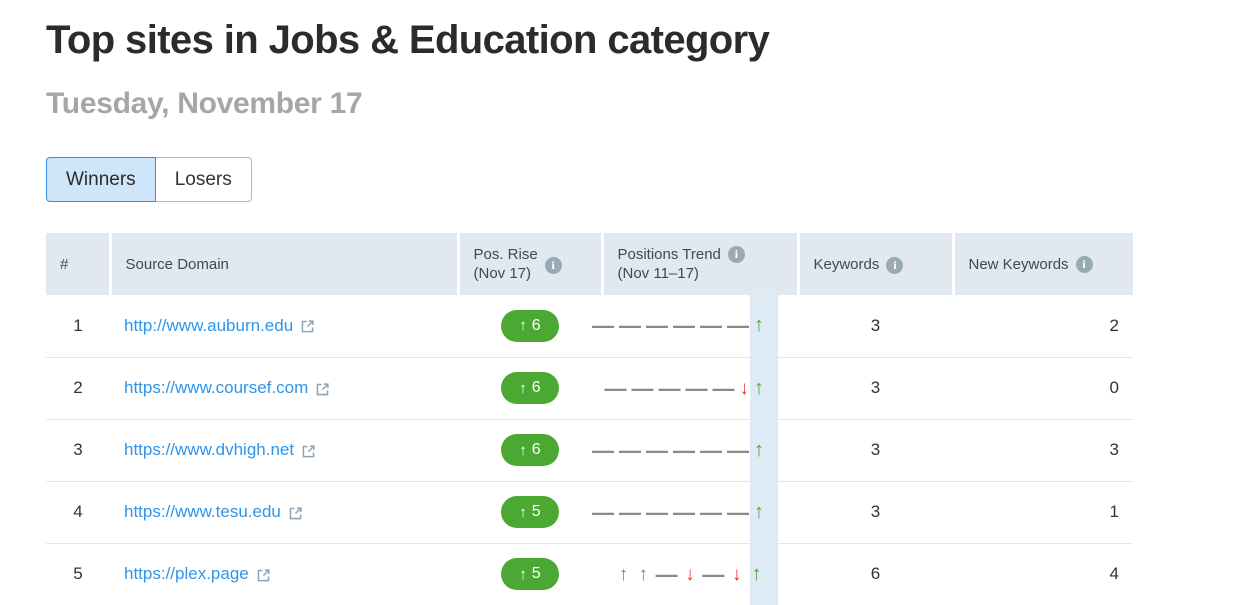 The height and width of the screenshot is (605, 1249). Describe the element at coordinates (690, 574) in the screenshot. I see `trend-arrow-down-icon: ↓` at that location.